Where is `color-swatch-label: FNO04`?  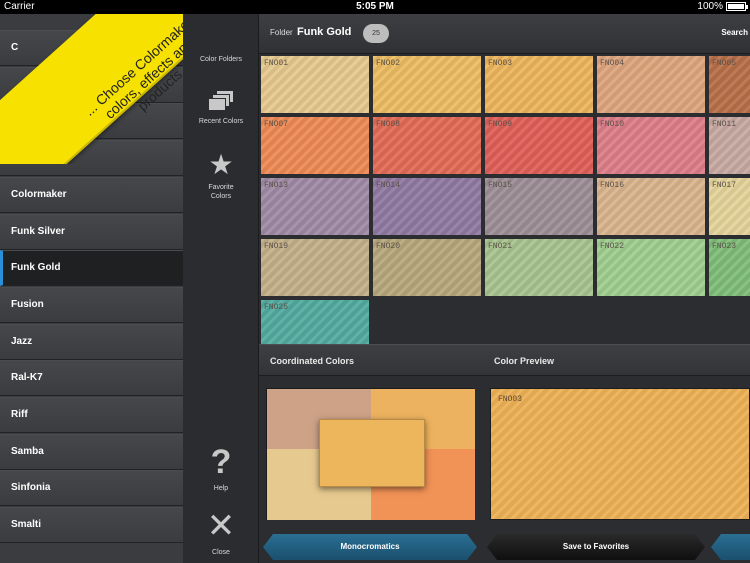
color-swatch-label: FNO04 is located at coordinates (612, 63).